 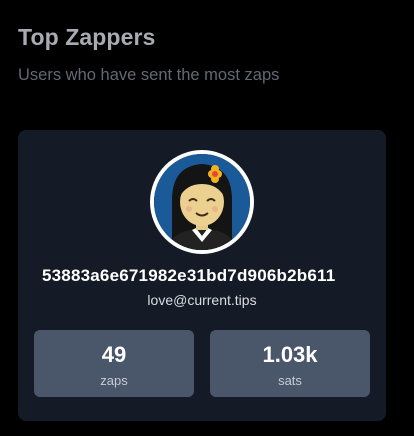 I want to click on sats-stat: 1.03k sats, so click(x=290, y=363).